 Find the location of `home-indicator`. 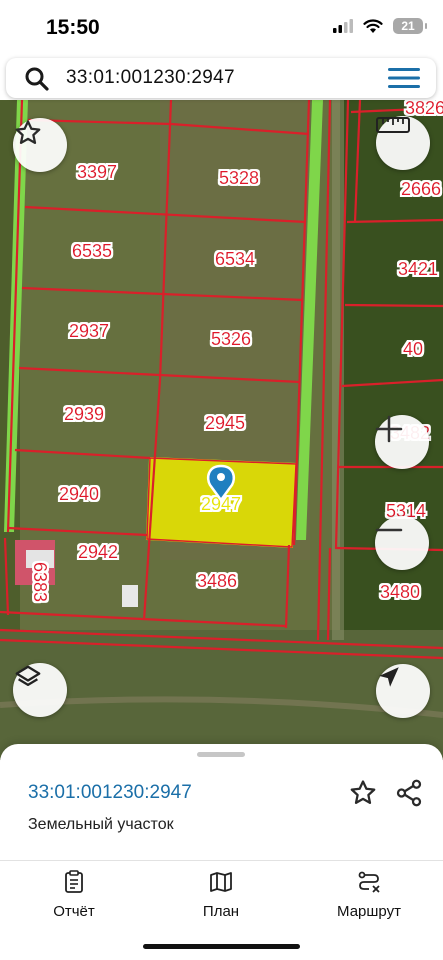

home-indicator is located at coordinates (221, 946).